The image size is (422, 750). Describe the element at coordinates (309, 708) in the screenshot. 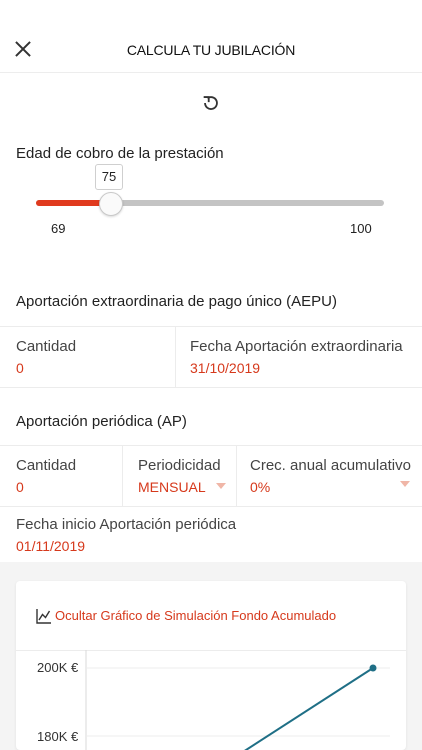

I see `series-line` at that location.